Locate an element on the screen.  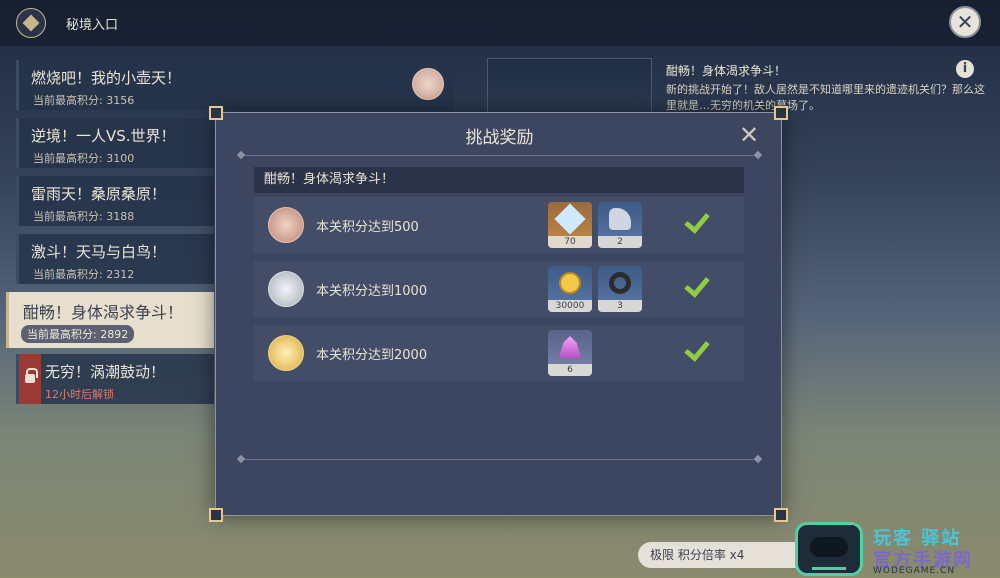
domain-emblem-icon is located at coordinates (31, 23).